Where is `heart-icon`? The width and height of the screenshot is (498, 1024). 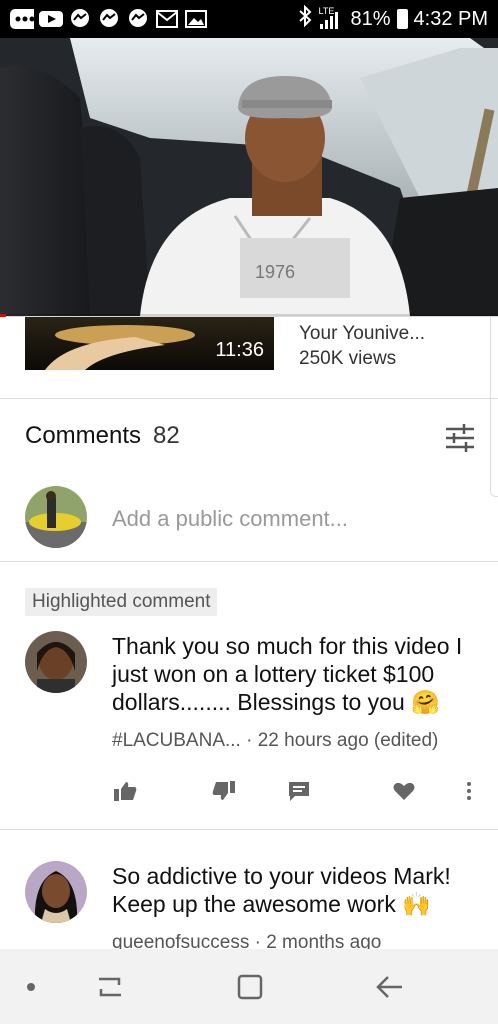
heart-icon is located at coordinates (404, 791).